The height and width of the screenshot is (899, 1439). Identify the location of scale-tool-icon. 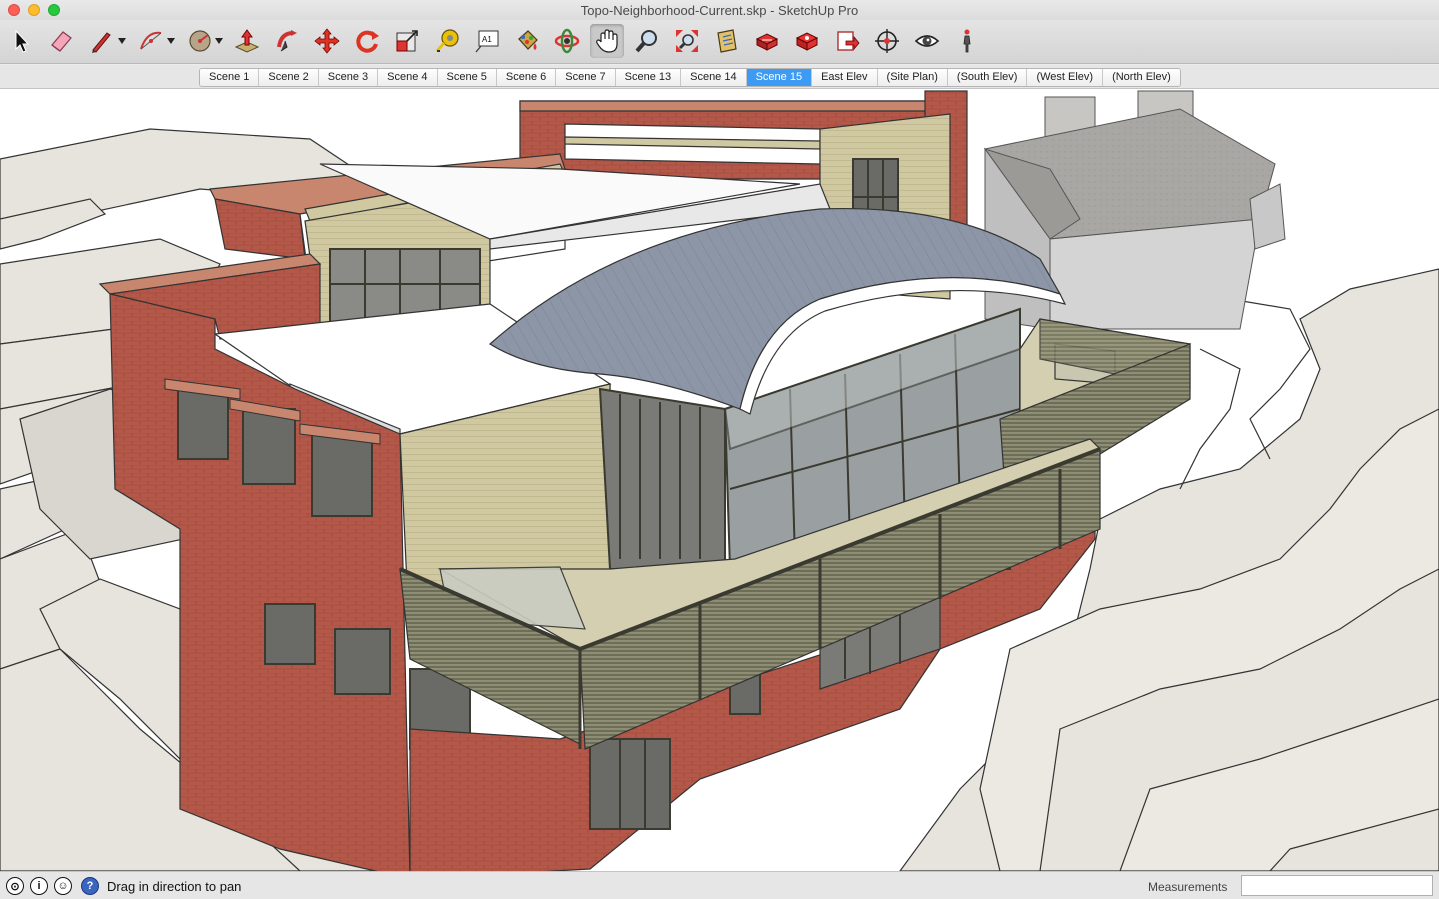
(407, 41).